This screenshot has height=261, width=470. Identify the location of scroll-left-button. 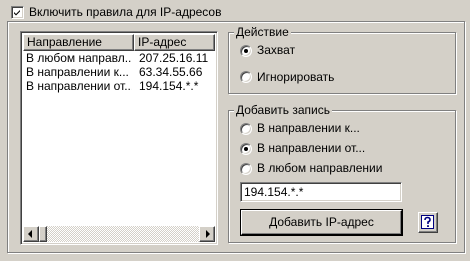
(31, 234).